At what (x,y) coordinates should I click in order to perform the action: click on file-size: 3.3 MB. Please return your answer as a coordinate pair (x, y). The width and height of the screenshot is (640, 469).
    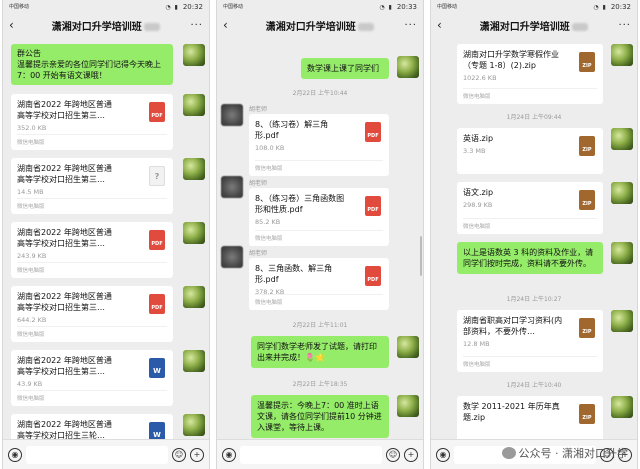
    Looking at the image, I should click on (474, 151).